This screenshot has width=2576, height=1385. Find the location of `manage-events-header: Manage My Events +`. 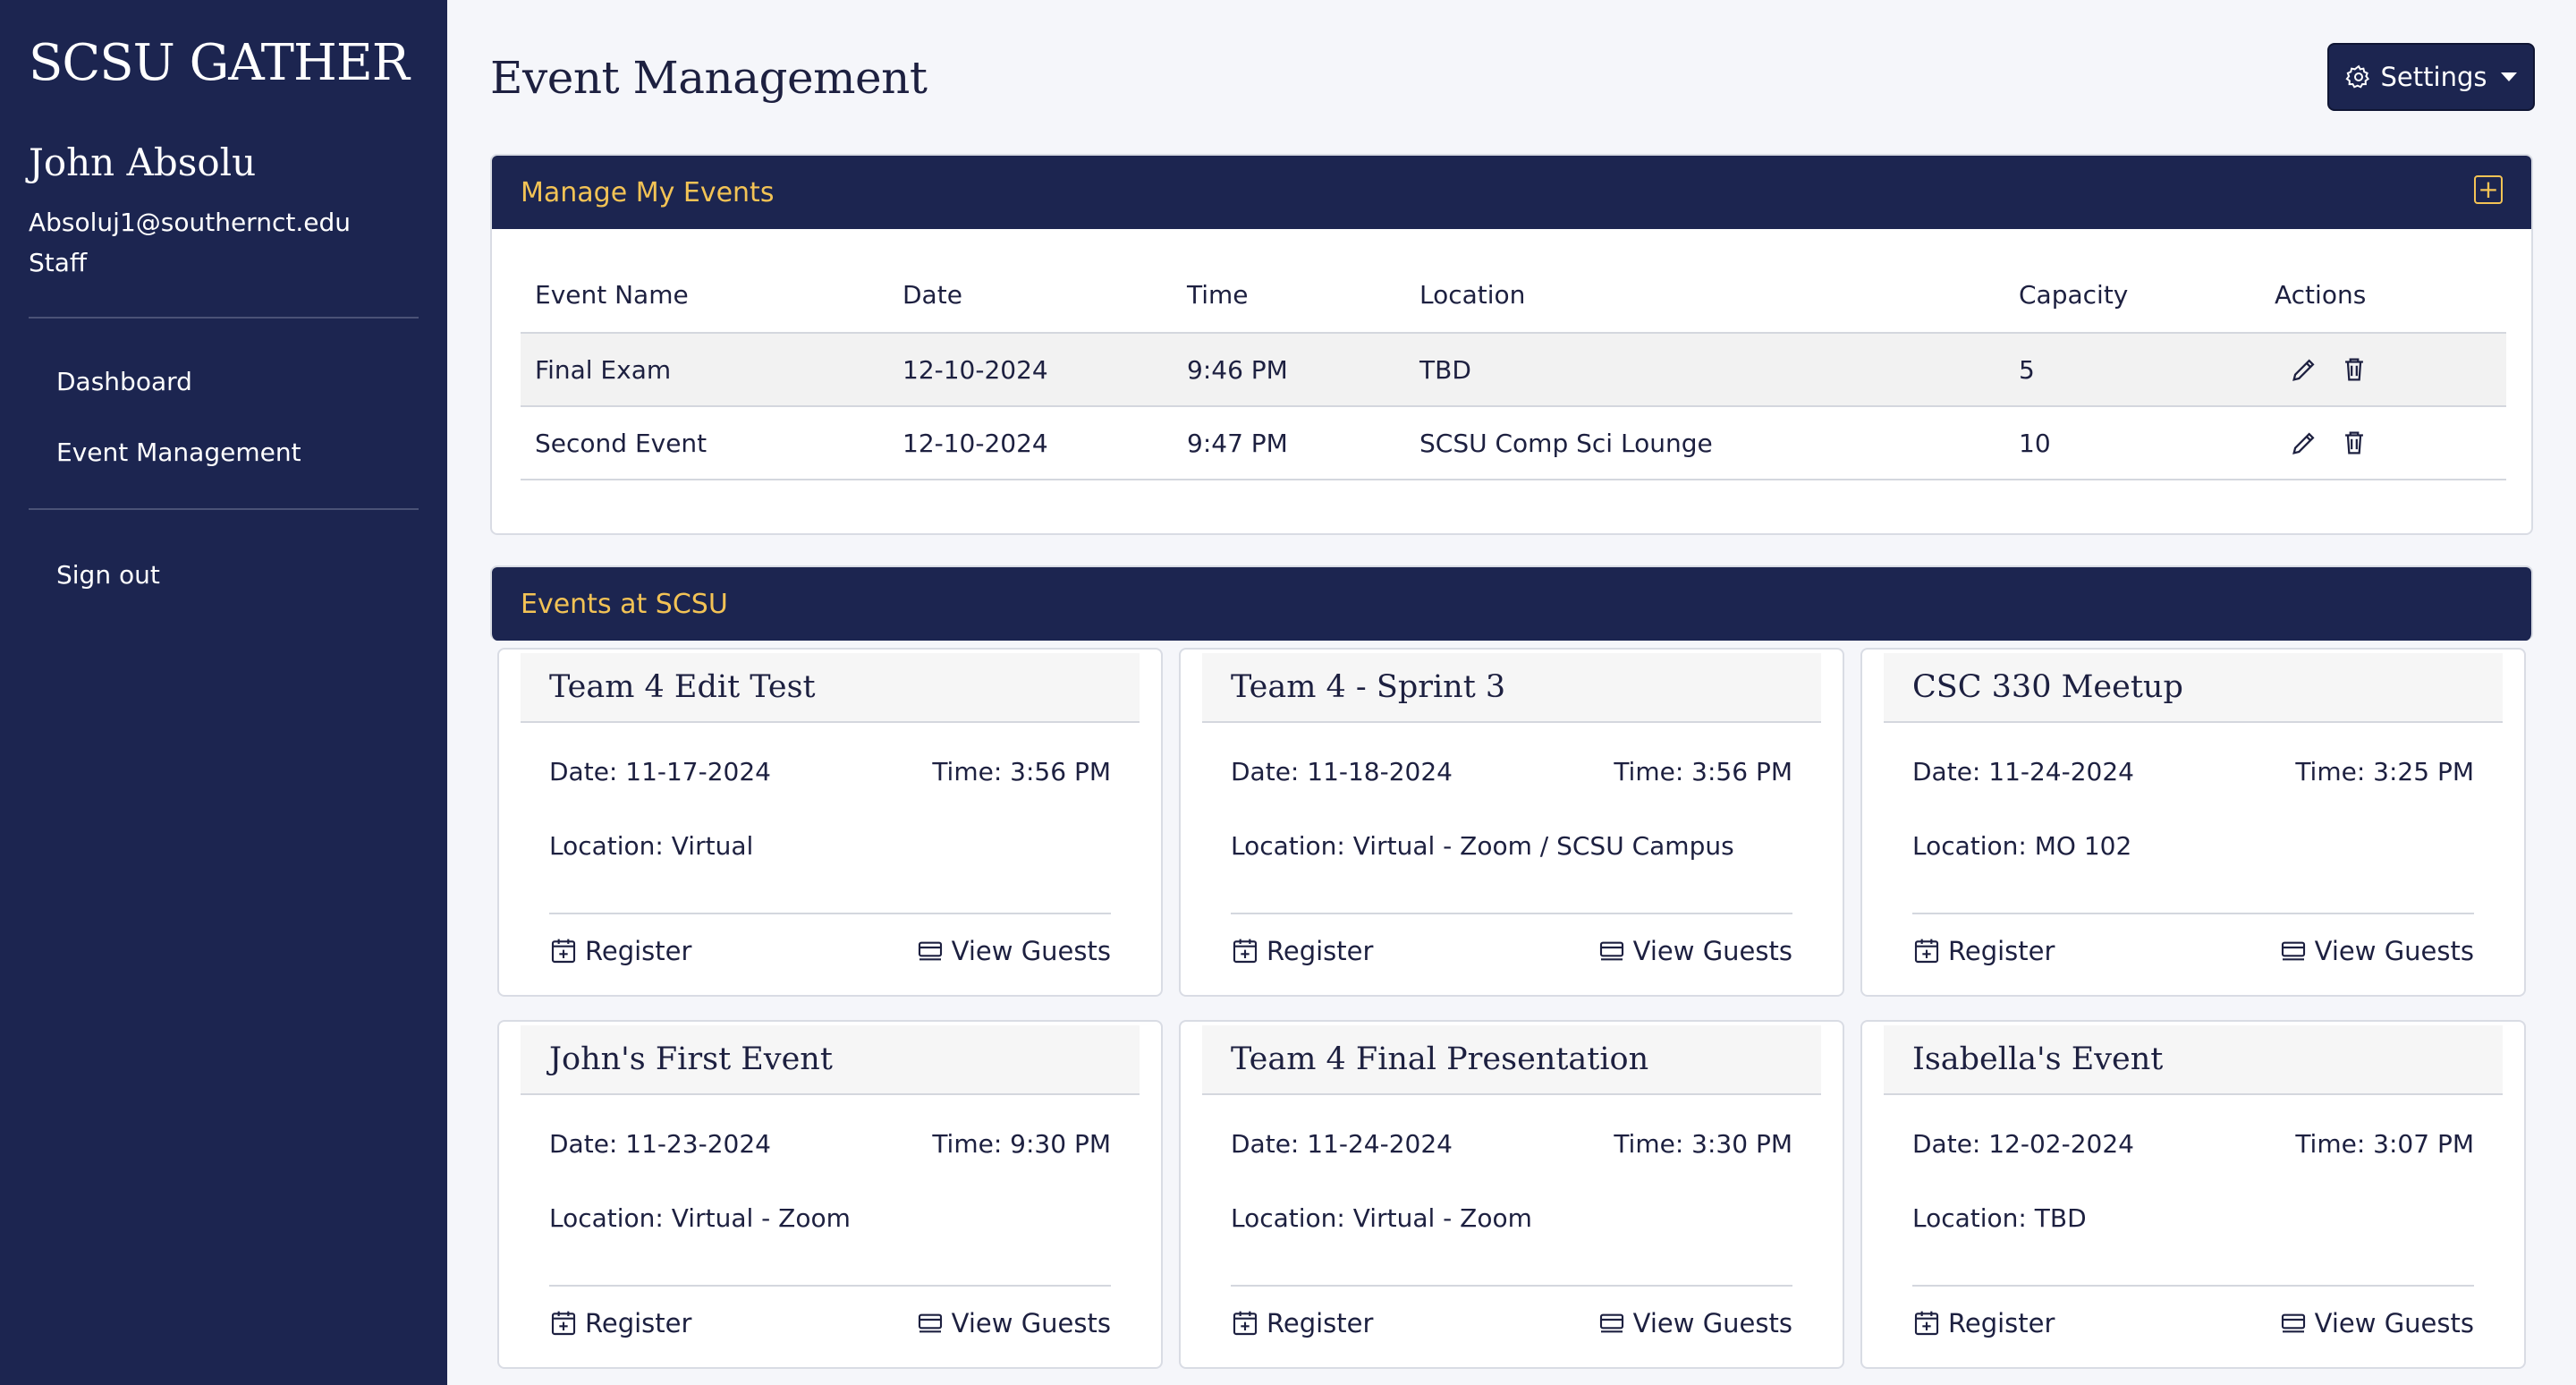

manage-events-header: Manage My Events + is located at coordinates (1511, 192).